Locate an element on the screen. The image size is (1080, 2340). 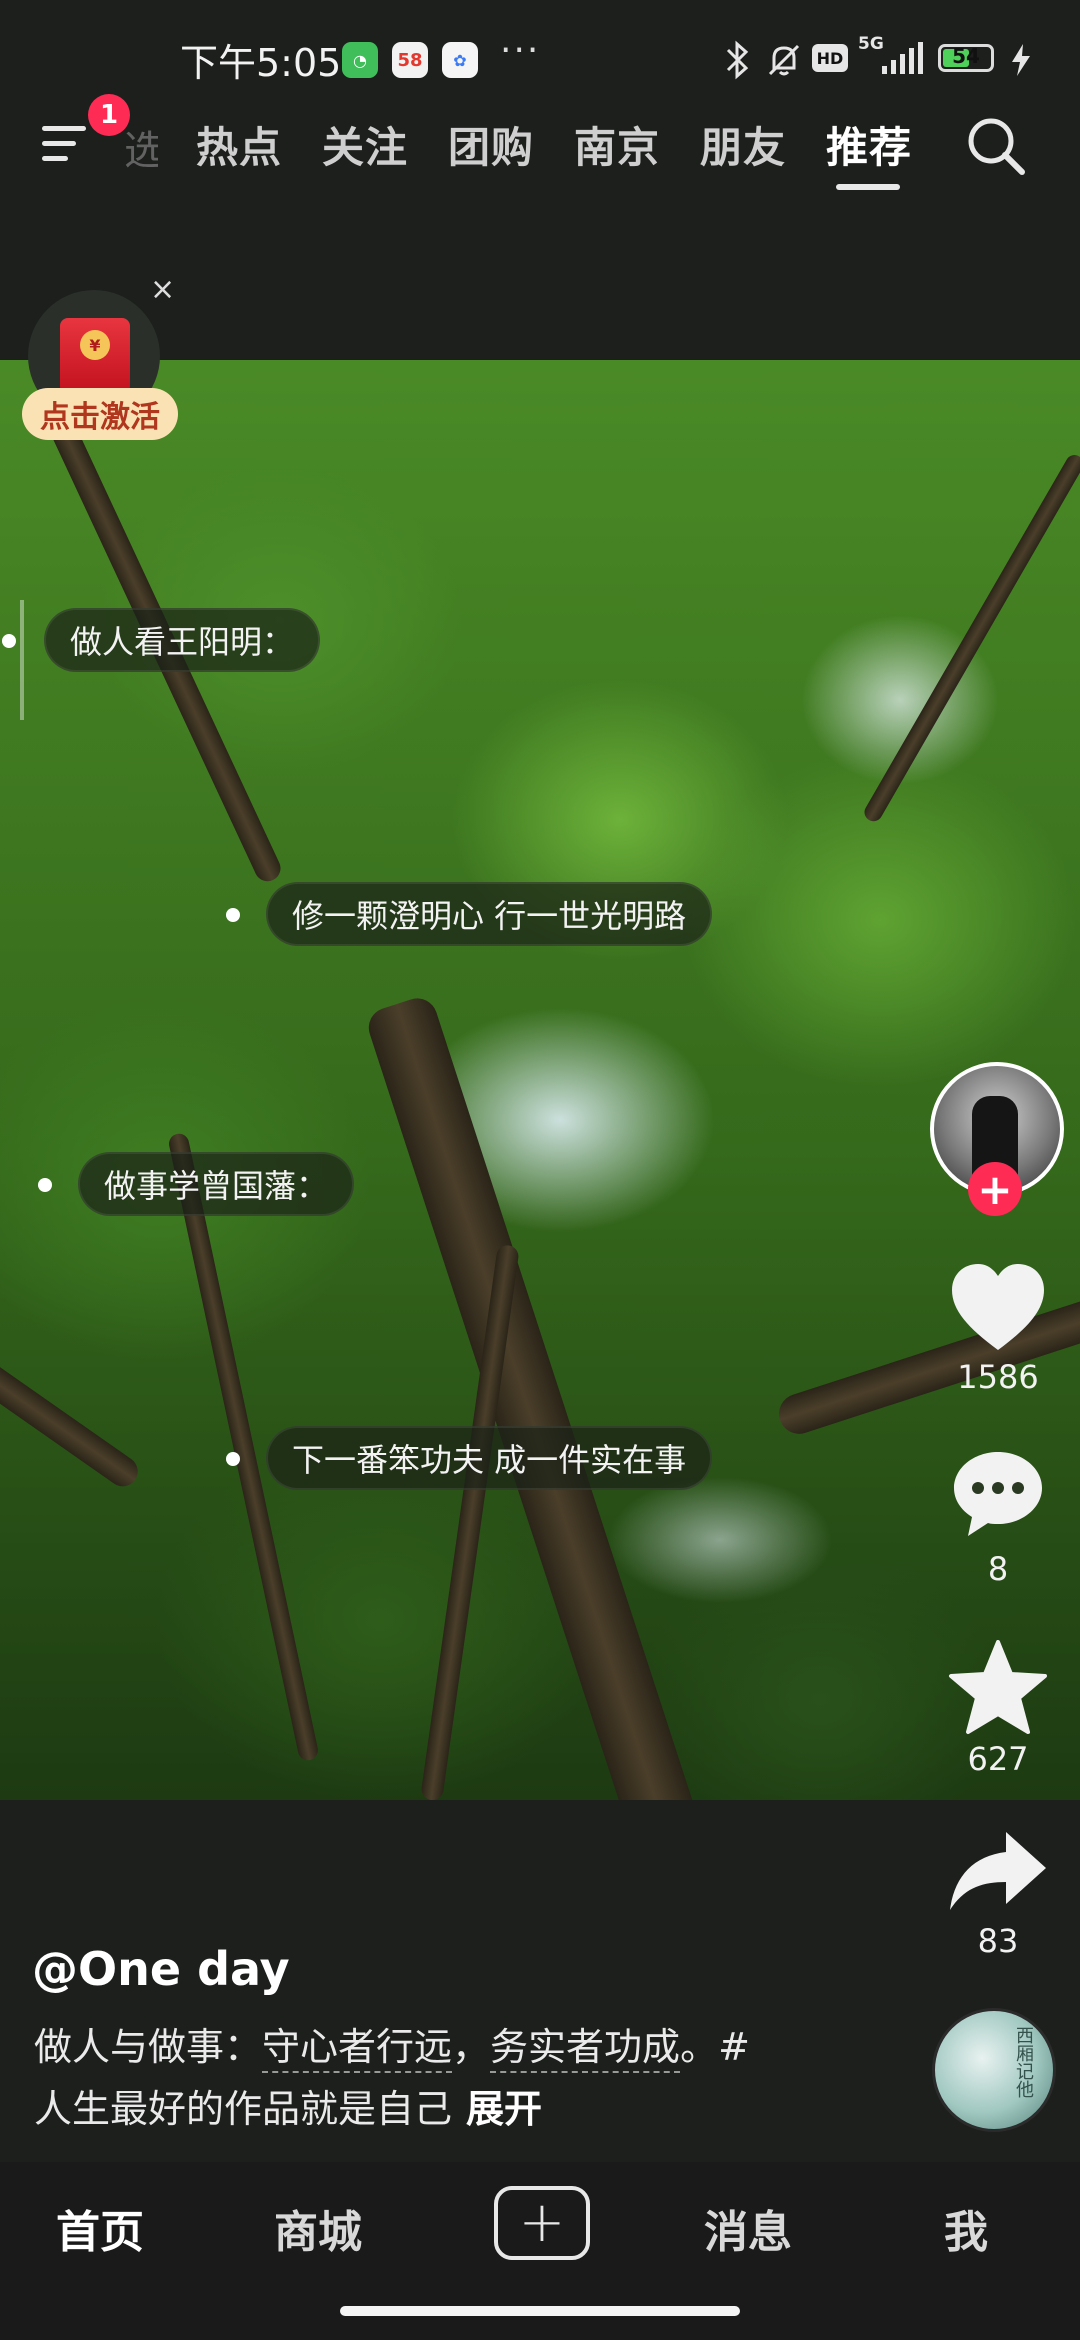
desc-keyword-link: 守心者行远 is located at coordinates (357, 2049).